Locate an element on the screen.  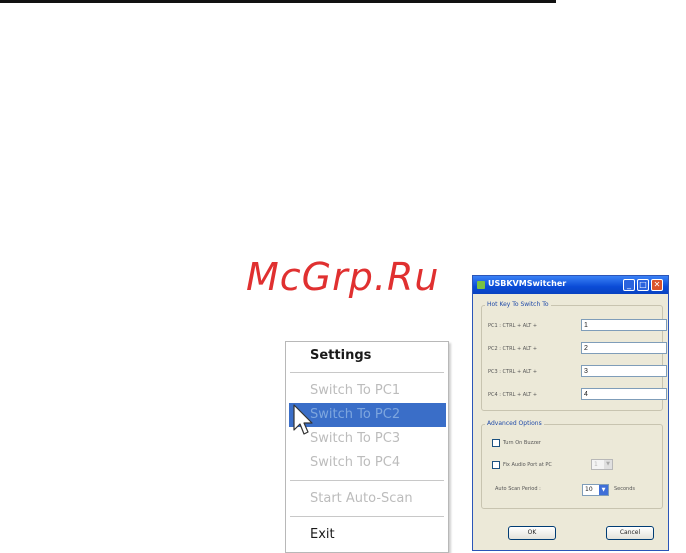
dialog-title: USBKVMSwitcher is located at coordinates (527, 283).